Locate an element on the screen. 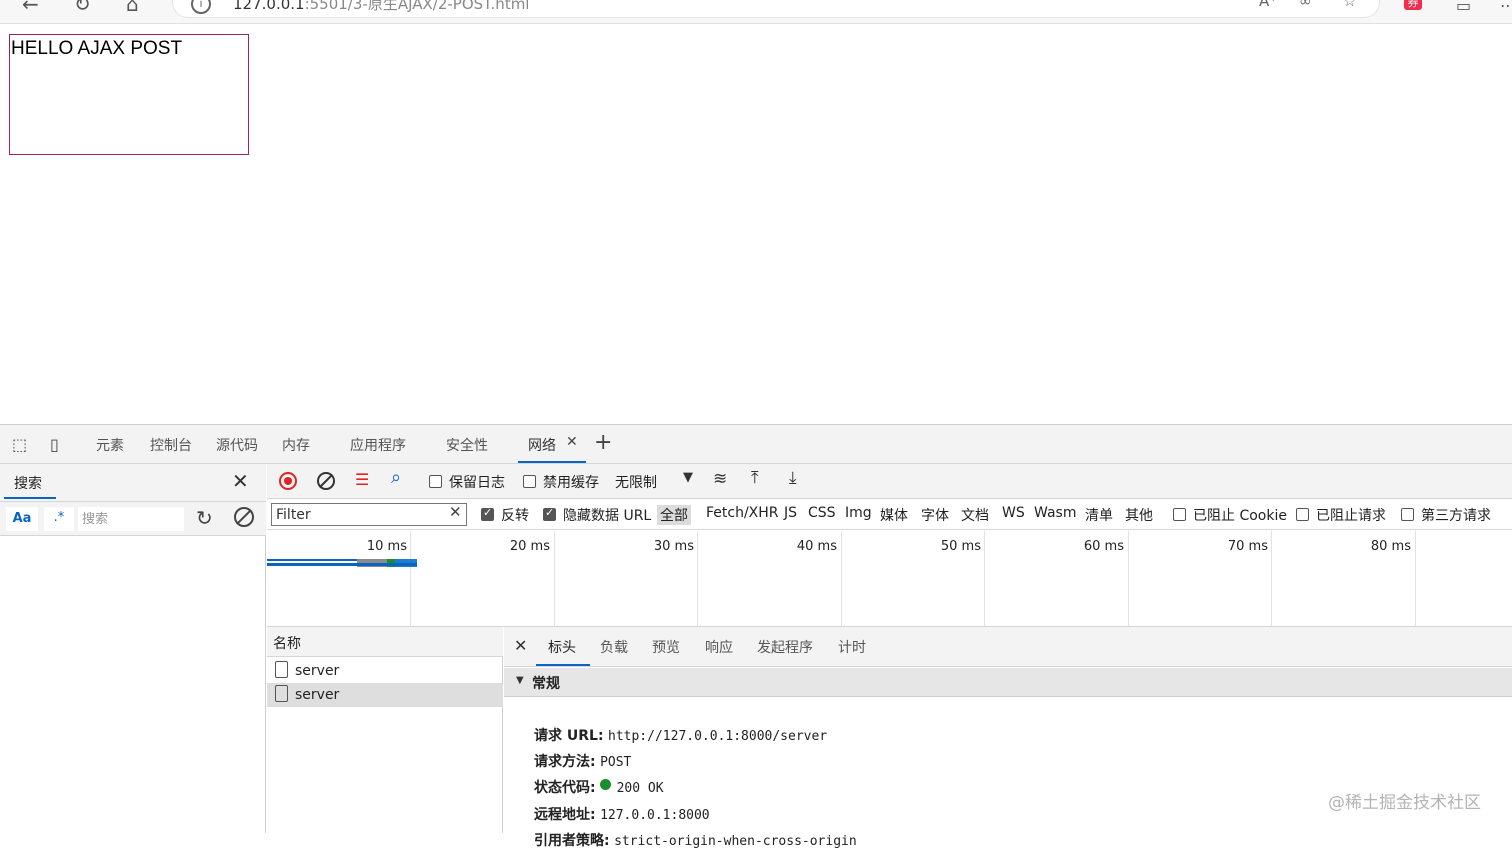  details-tab-indicator is located at coordinates (563, 665).